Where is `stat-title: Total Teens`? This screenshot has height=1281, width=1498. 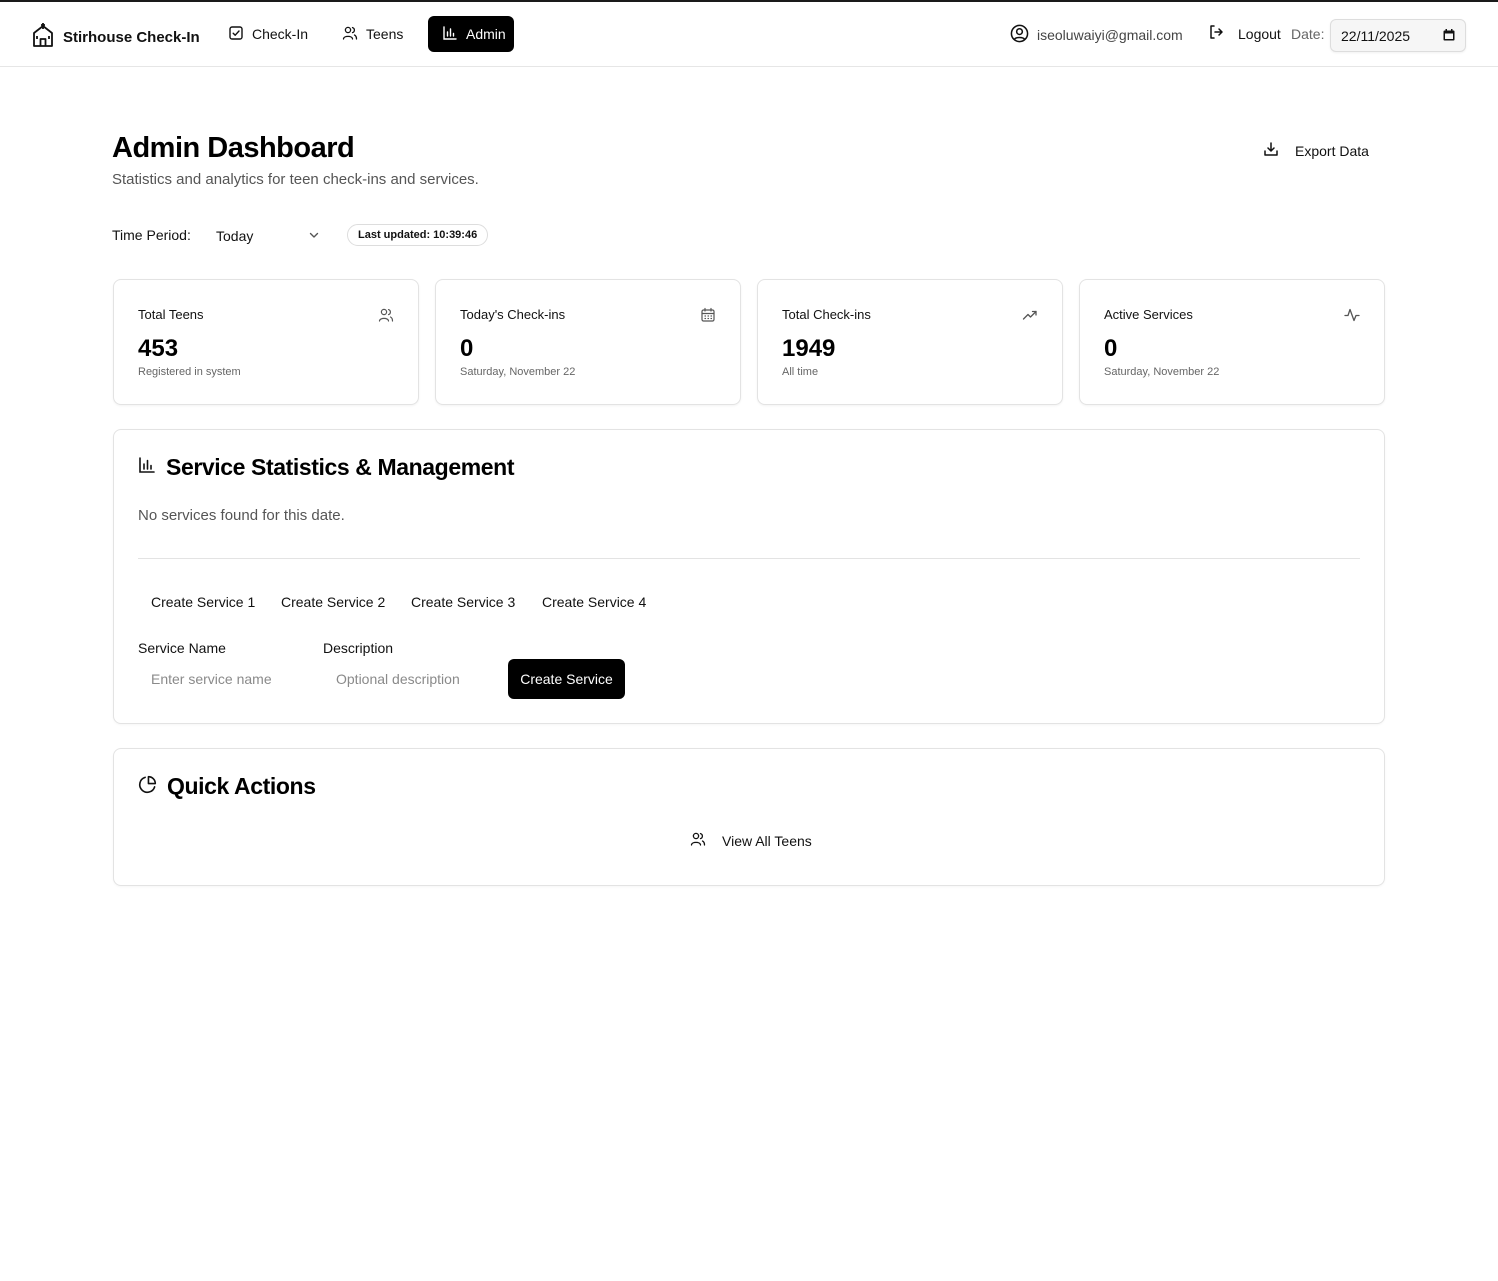
stat-title: Total Teens is located at coordinates (171, 314).